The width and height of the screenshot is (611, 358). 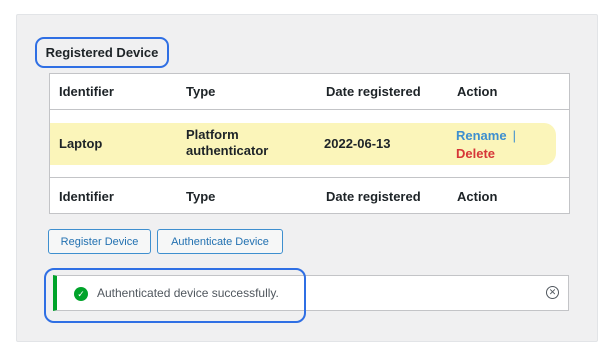 What do you see at coordinates (373, 196) in the screenshot?
I see `footer-header-date: Date registered` at bounding box center [373, 196].